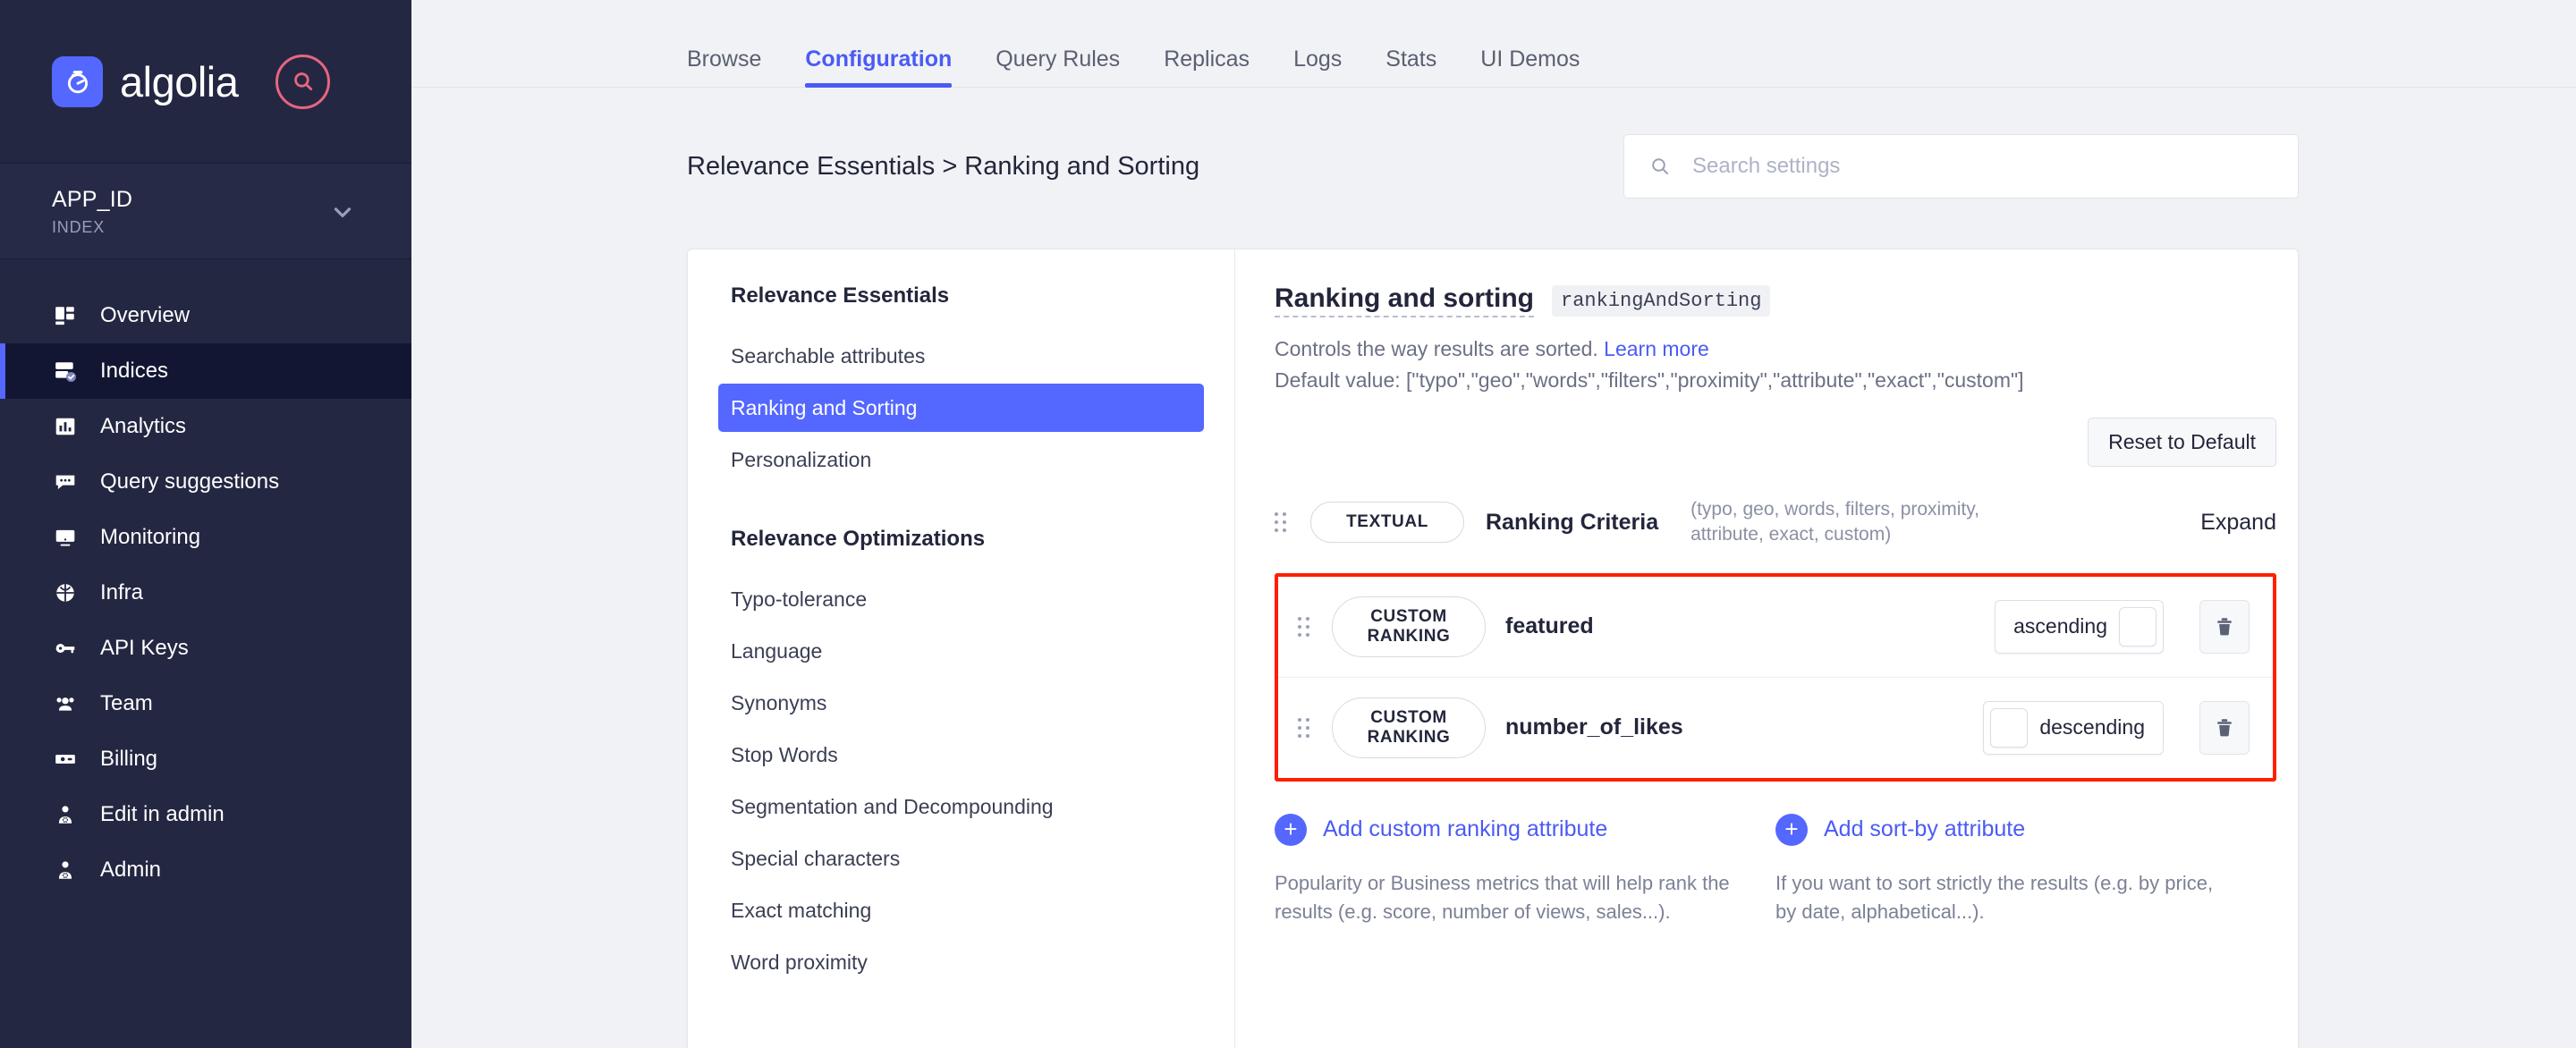 The height and width of the screenshot is (1048, 2576). What do you see at coordinates (205, 315) in the screenshot?
I see `sidebar-item-overview: Overview` at bounding box center [205, 315].